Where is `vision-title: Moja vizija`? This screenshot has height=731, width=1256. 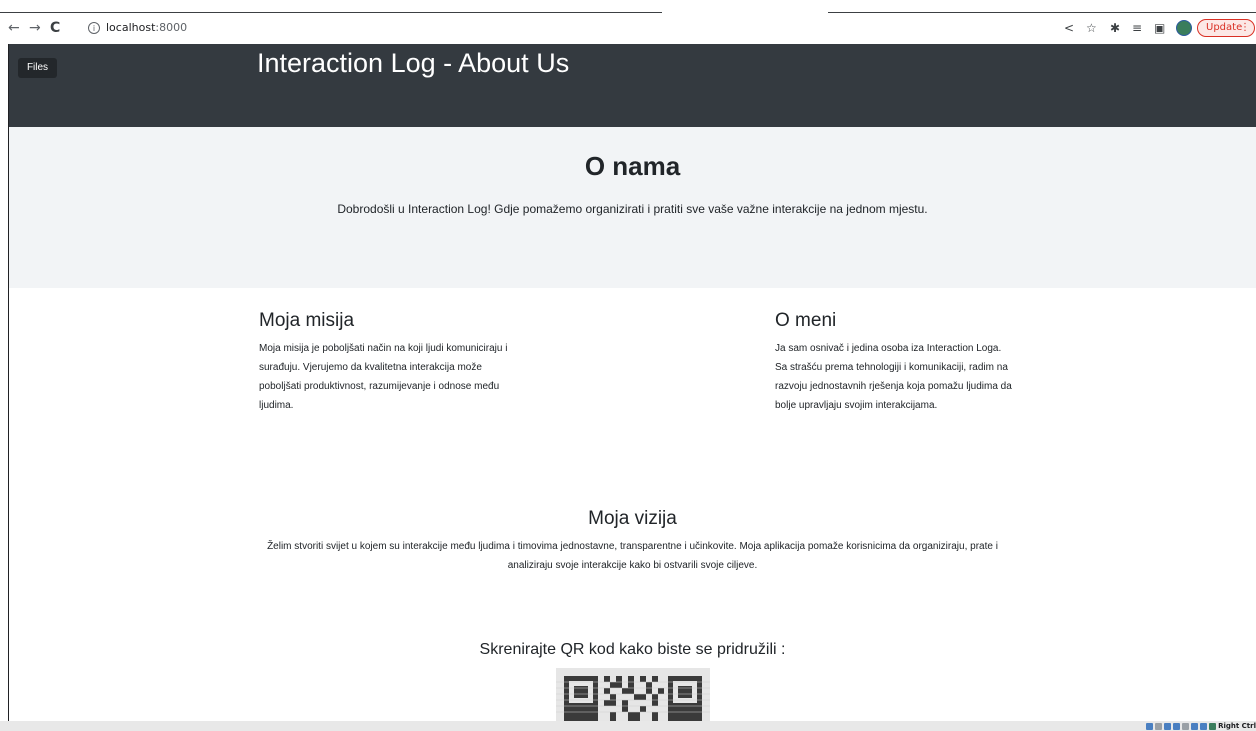 vision-title: Moja vizija is located at coordinates (632, 518).